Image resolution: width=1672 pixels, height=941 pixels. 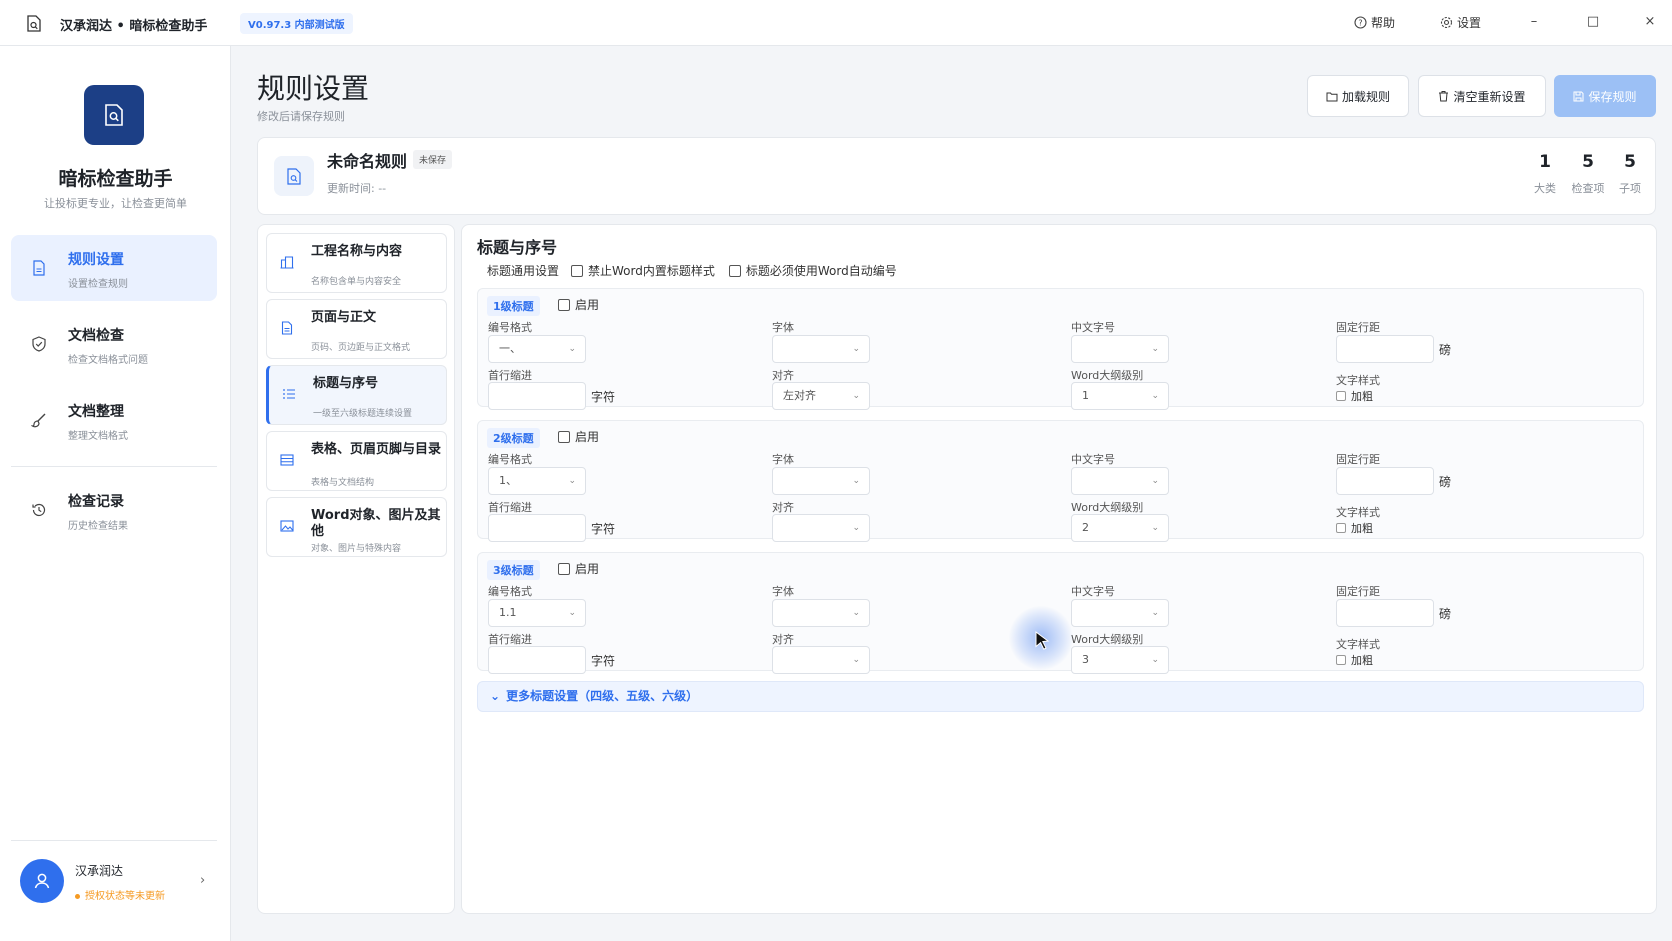 What do you see at coordinates (1120, 396) in the screenshot?
I see `outline-level-select: 1 ⌄` at bounding box center [1120, 396].